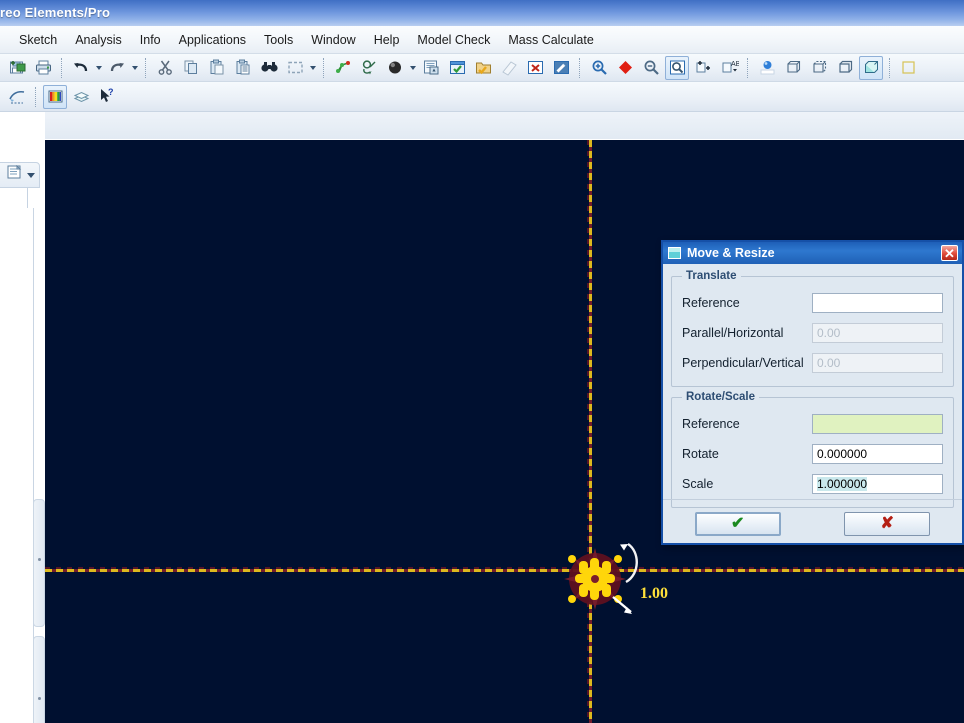 This screenshot has height=723, width=964. What do you see at coordinates (17, 465) in the screenshot?
I see `dock-body` at bounding box center [17, 465].